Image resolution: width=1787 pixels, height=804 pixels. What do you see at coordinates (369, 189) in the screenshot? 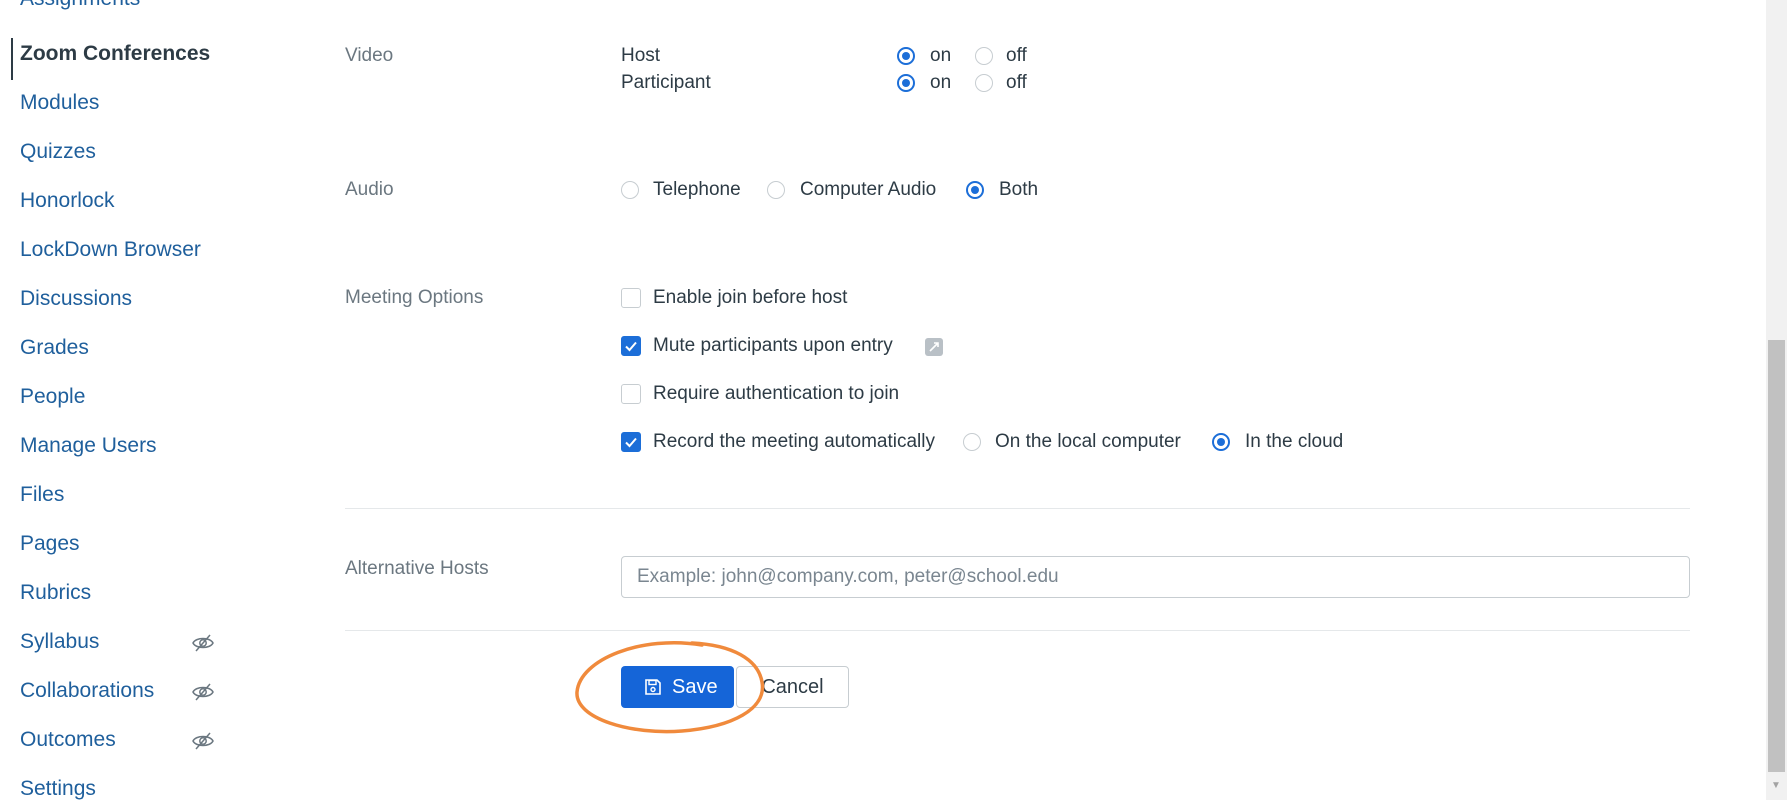
I see `audio-label: Audio` at bounding box center [369, 189].